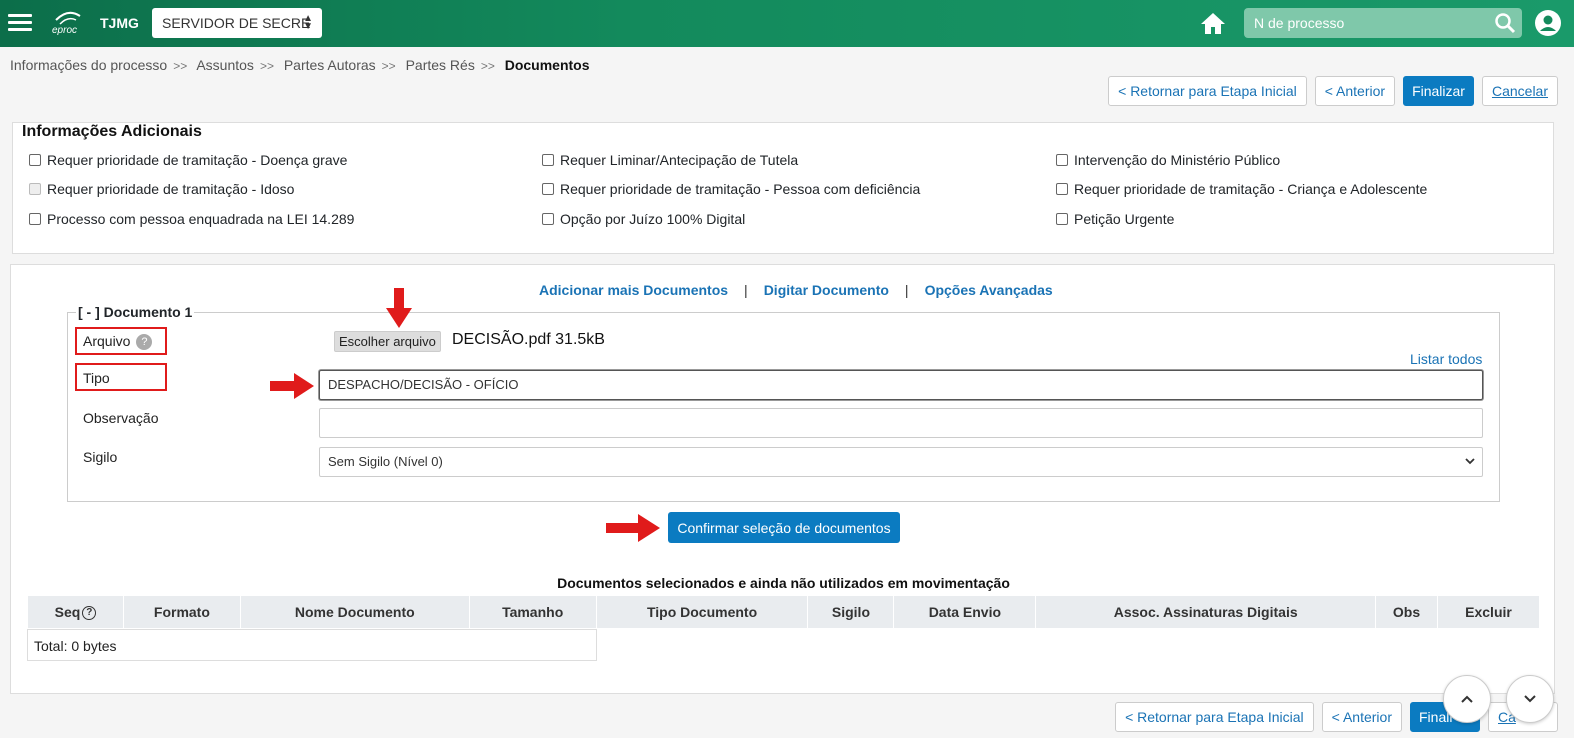  Describe the element at coordinates (851, 612) in the screenshot. I see `column-header: Sigilo` at that location.